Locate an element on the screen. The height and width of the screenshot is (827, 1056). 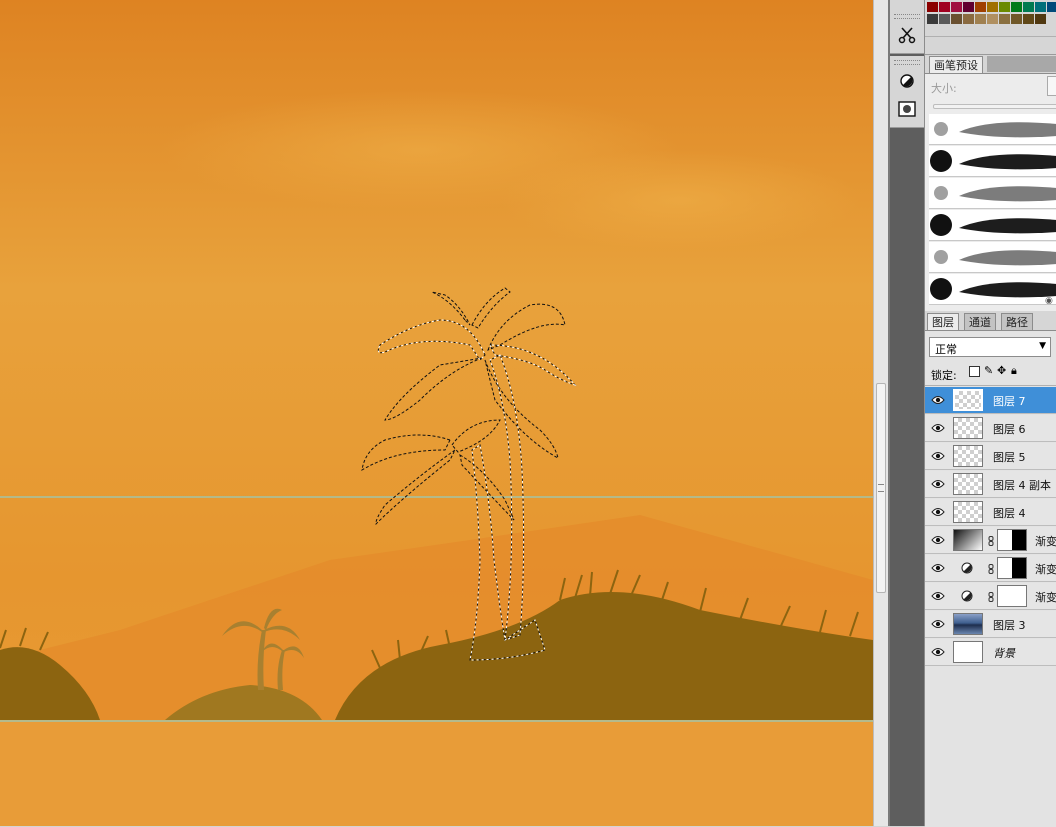
layer-name: 图层 4 is located at coordinates (1009, 513).